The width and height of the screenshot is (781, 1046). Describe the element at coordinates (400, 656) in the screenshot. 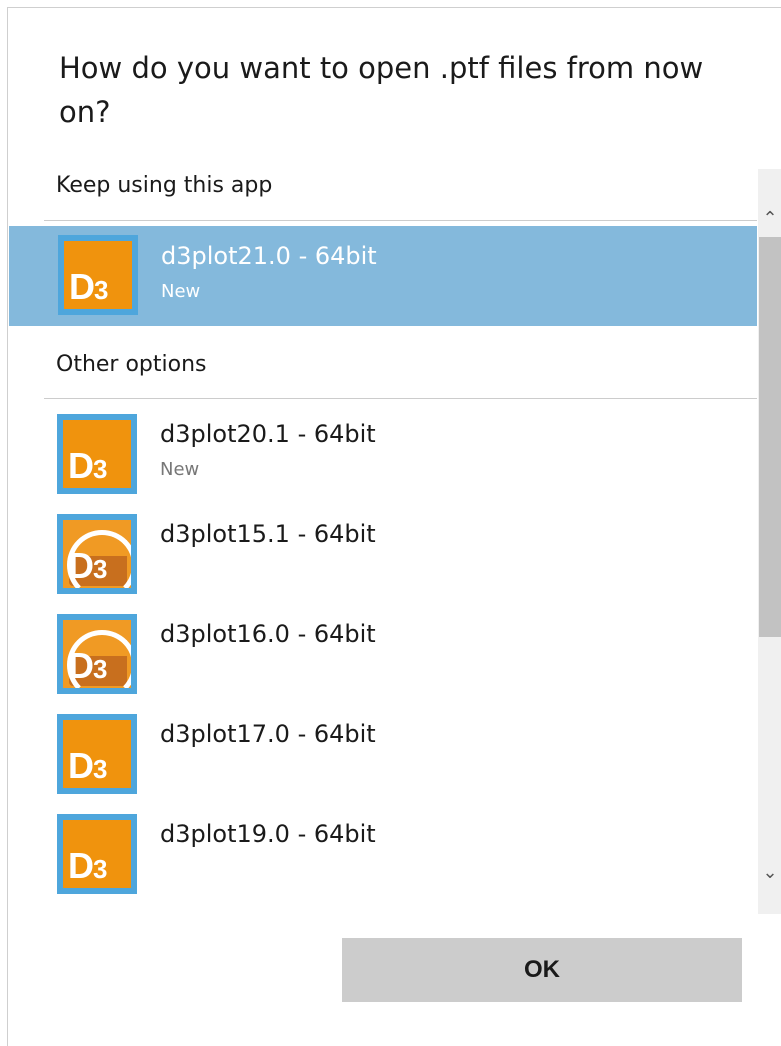

I see `app-row: D3 d3plot16.0 - 64bit` at that location.